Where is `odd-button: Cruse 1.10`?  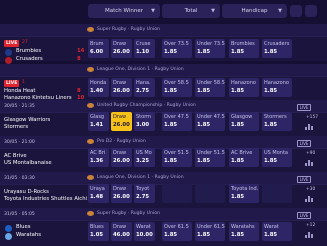
odd-button: Cruse 1.10 is located at coordinates (144, 48).